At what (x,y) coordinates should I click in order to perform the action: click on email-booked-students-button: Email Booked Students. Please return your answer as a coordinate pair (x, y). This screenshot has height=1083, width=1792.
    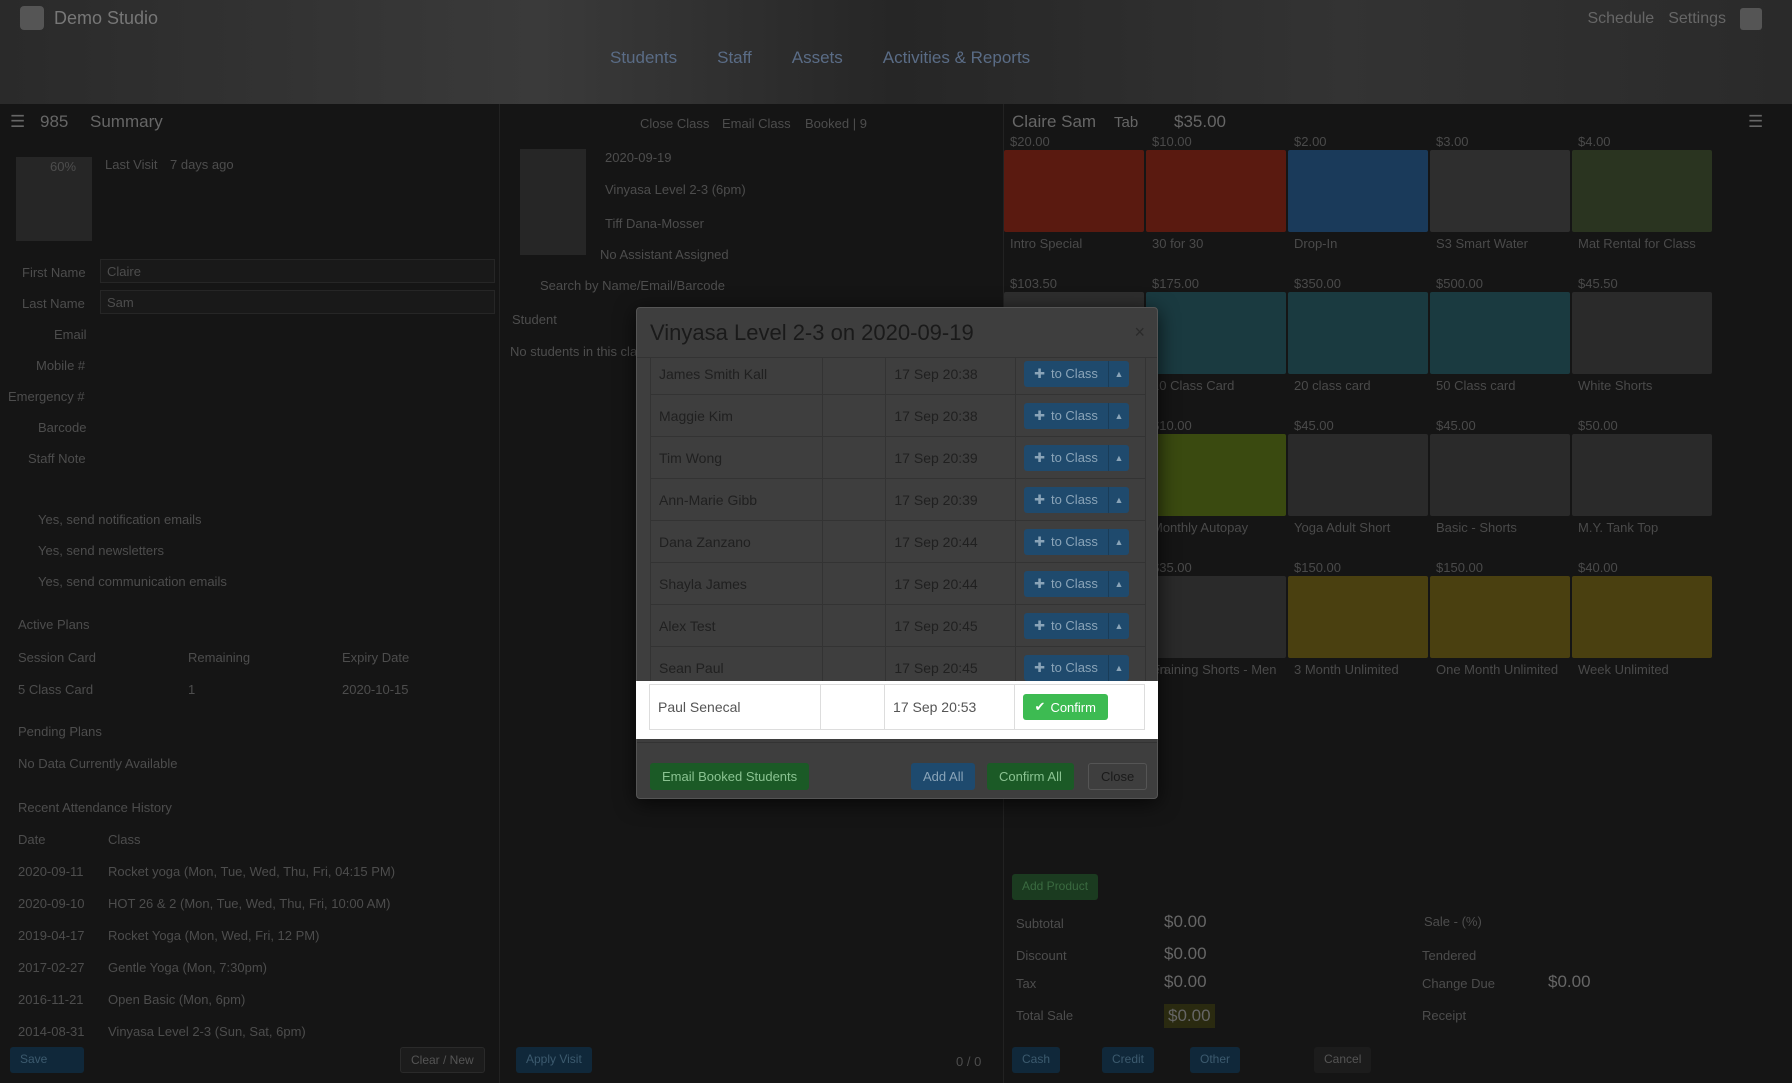
    Looking at the image, I should click on (730, 776).